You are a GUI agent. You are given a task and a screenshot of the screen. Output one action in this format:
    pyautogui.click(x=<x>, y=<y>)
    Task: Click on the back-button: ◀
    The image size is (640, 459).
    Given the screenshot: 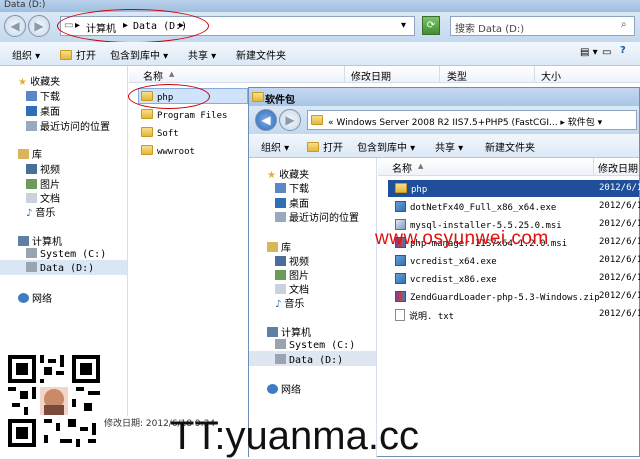 What is the action you would take?
    pyautogui.click(x=15, y=26)
    